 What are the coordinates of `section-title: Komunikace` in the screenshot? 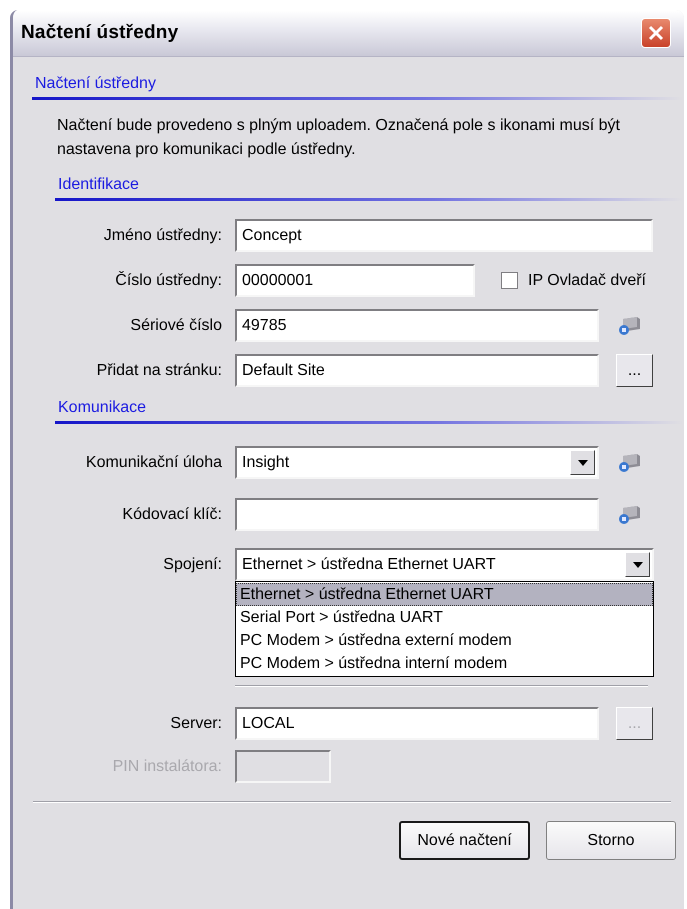 It's located at (102, 408).